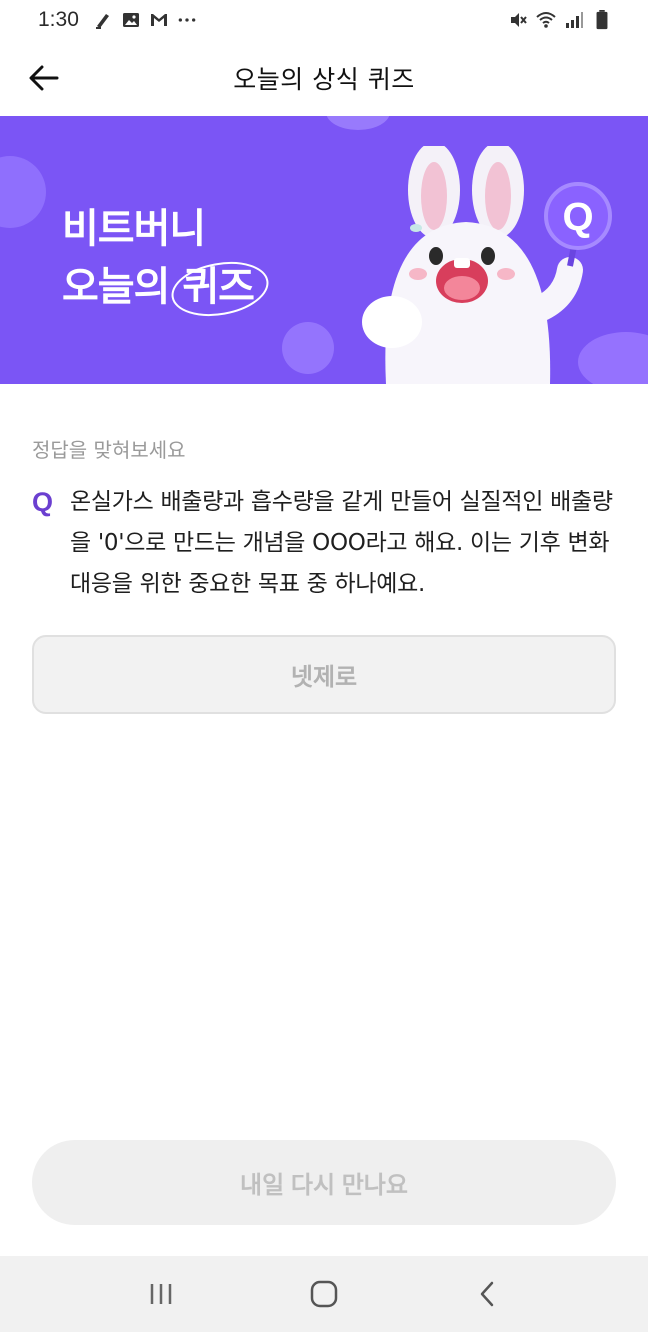  I want to click on recent-apps-button, so click(161, 1294).